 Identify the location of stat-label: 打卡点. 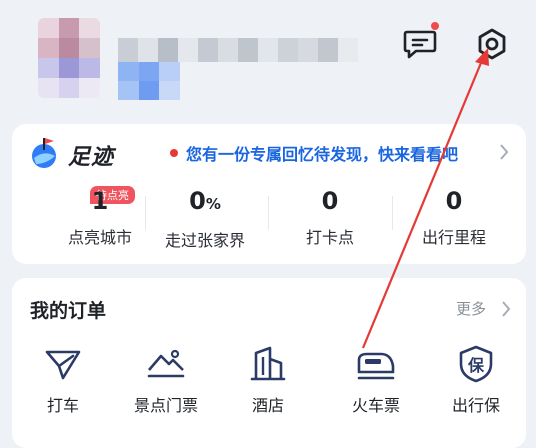
(329, 237).